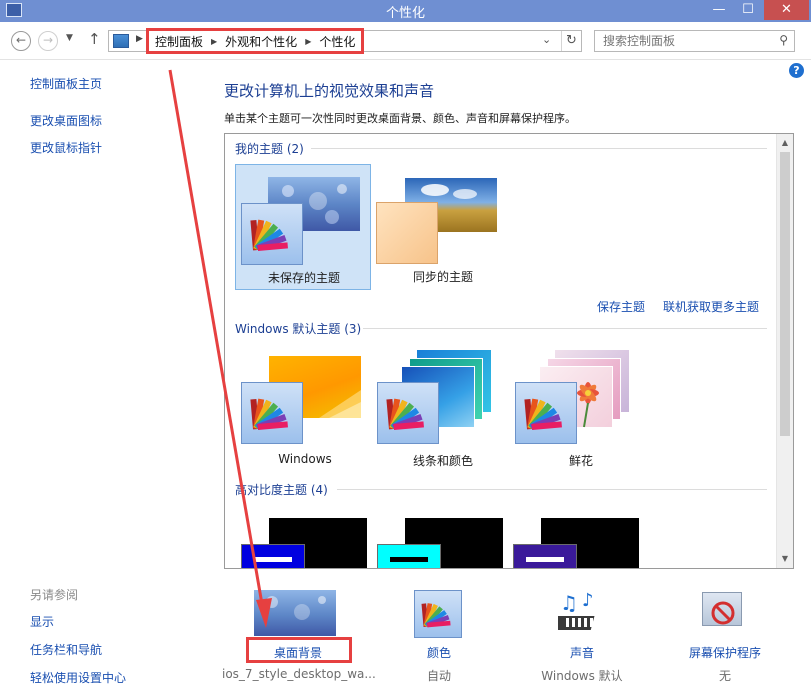 The height and width of the screenshot is (695, 811). What do you see at coordinates (220, 348) in the screenshot?
I see `annotation-arrow` at bounding box center [220, 348].